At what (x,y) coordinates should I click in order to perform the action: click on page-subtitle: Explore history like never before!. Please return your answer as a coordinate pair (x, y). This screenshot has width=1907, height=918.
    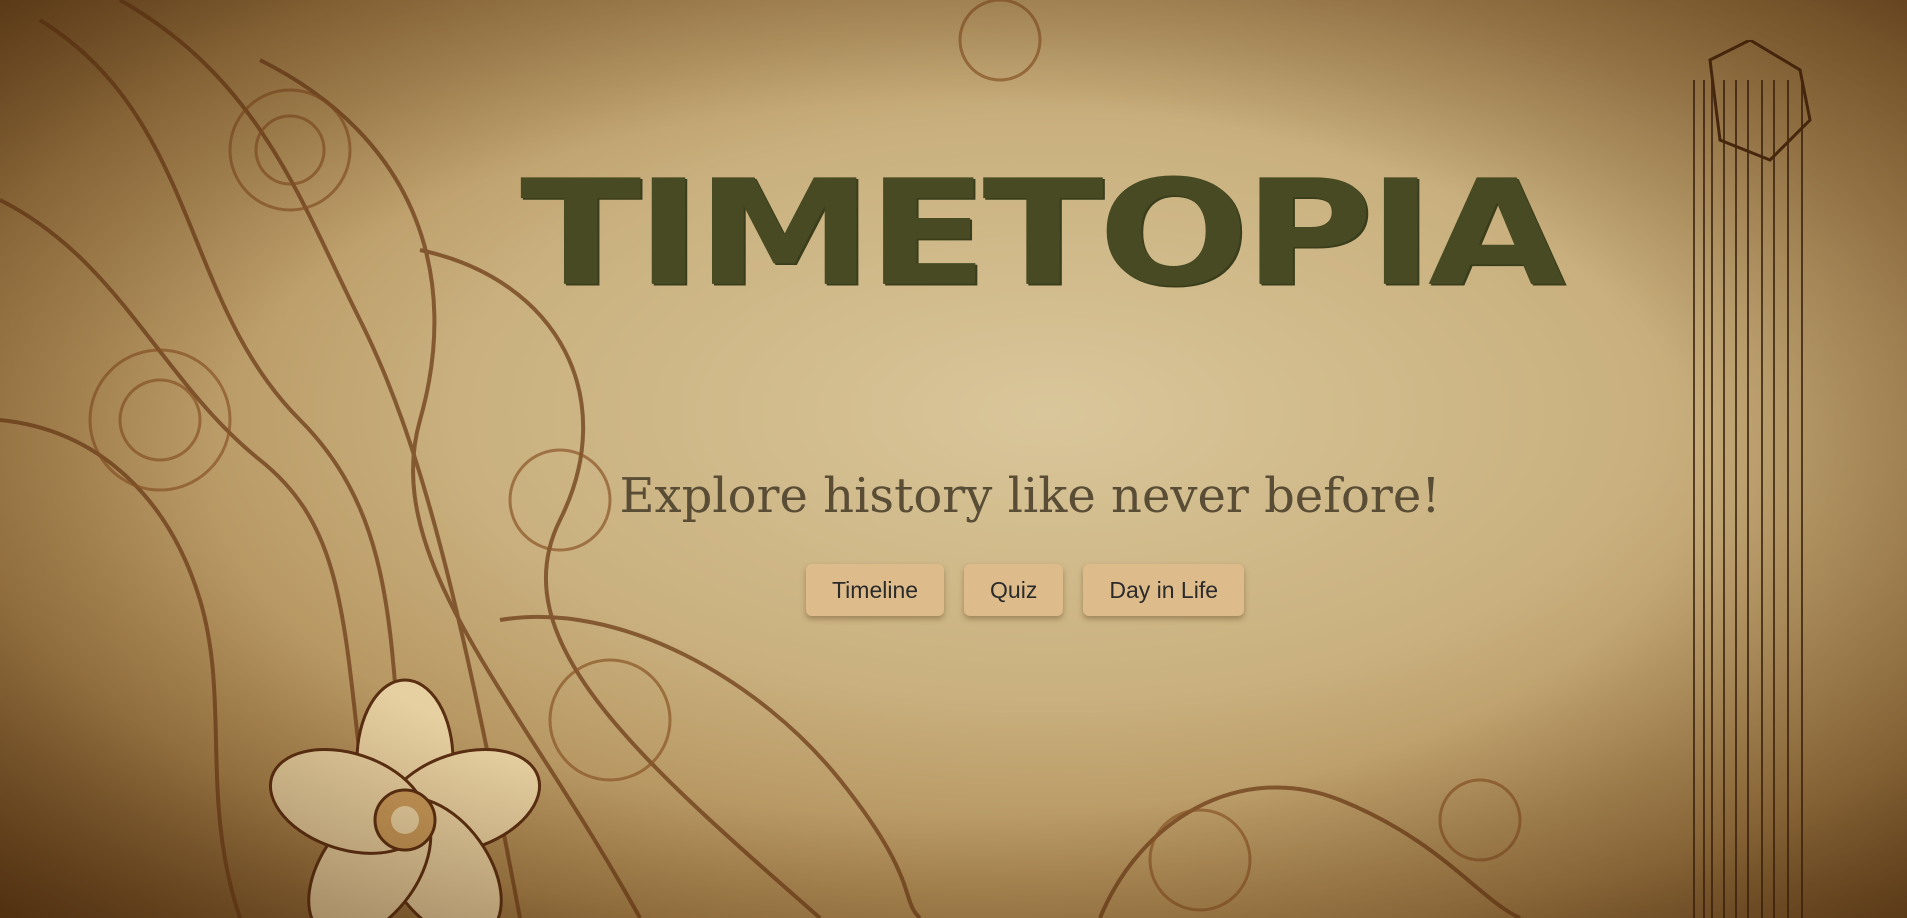
    Looking at the image, I should click on (1030, 496).